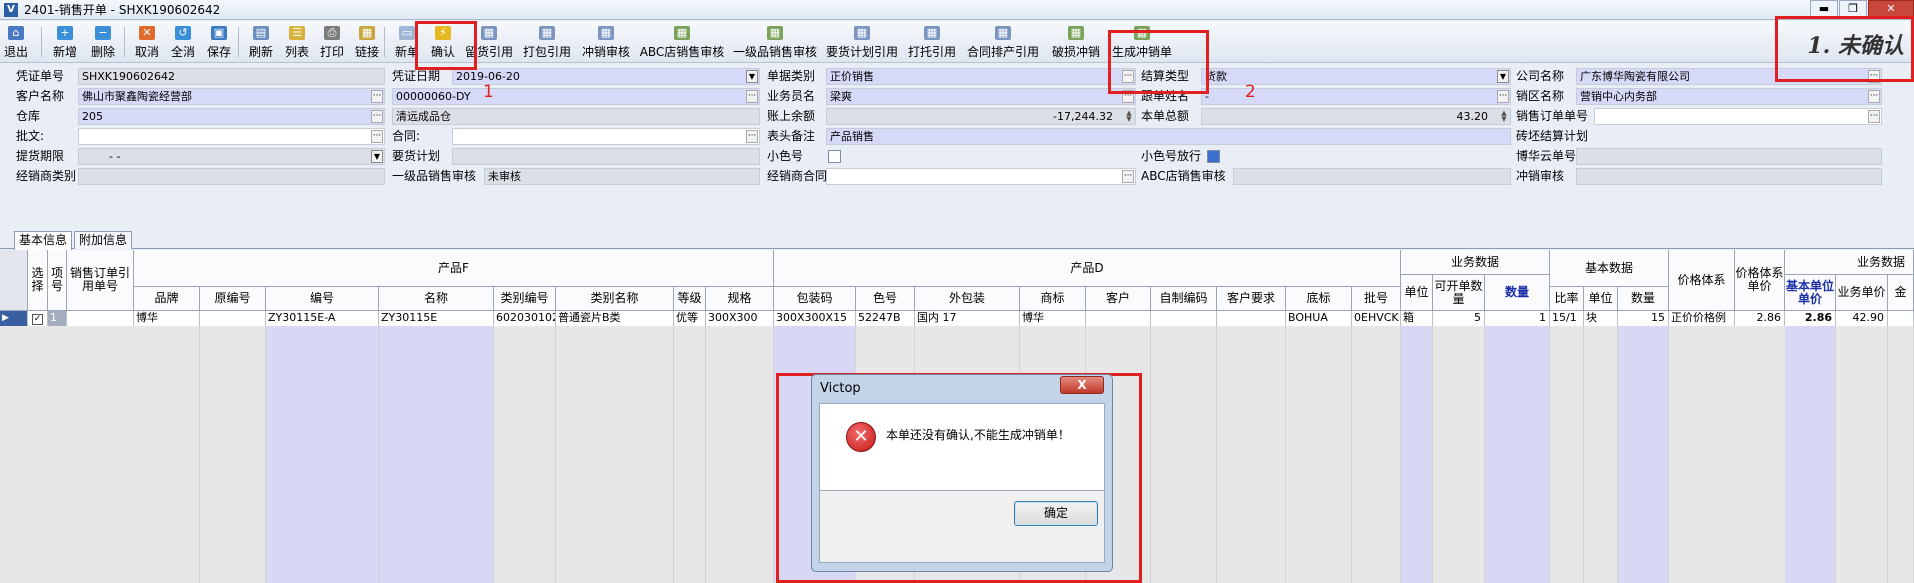 Image resolution: width=1914 pixels, height=583 pixels. I want to click on cell-base-mark: BOHUA, so click(1319, 318).